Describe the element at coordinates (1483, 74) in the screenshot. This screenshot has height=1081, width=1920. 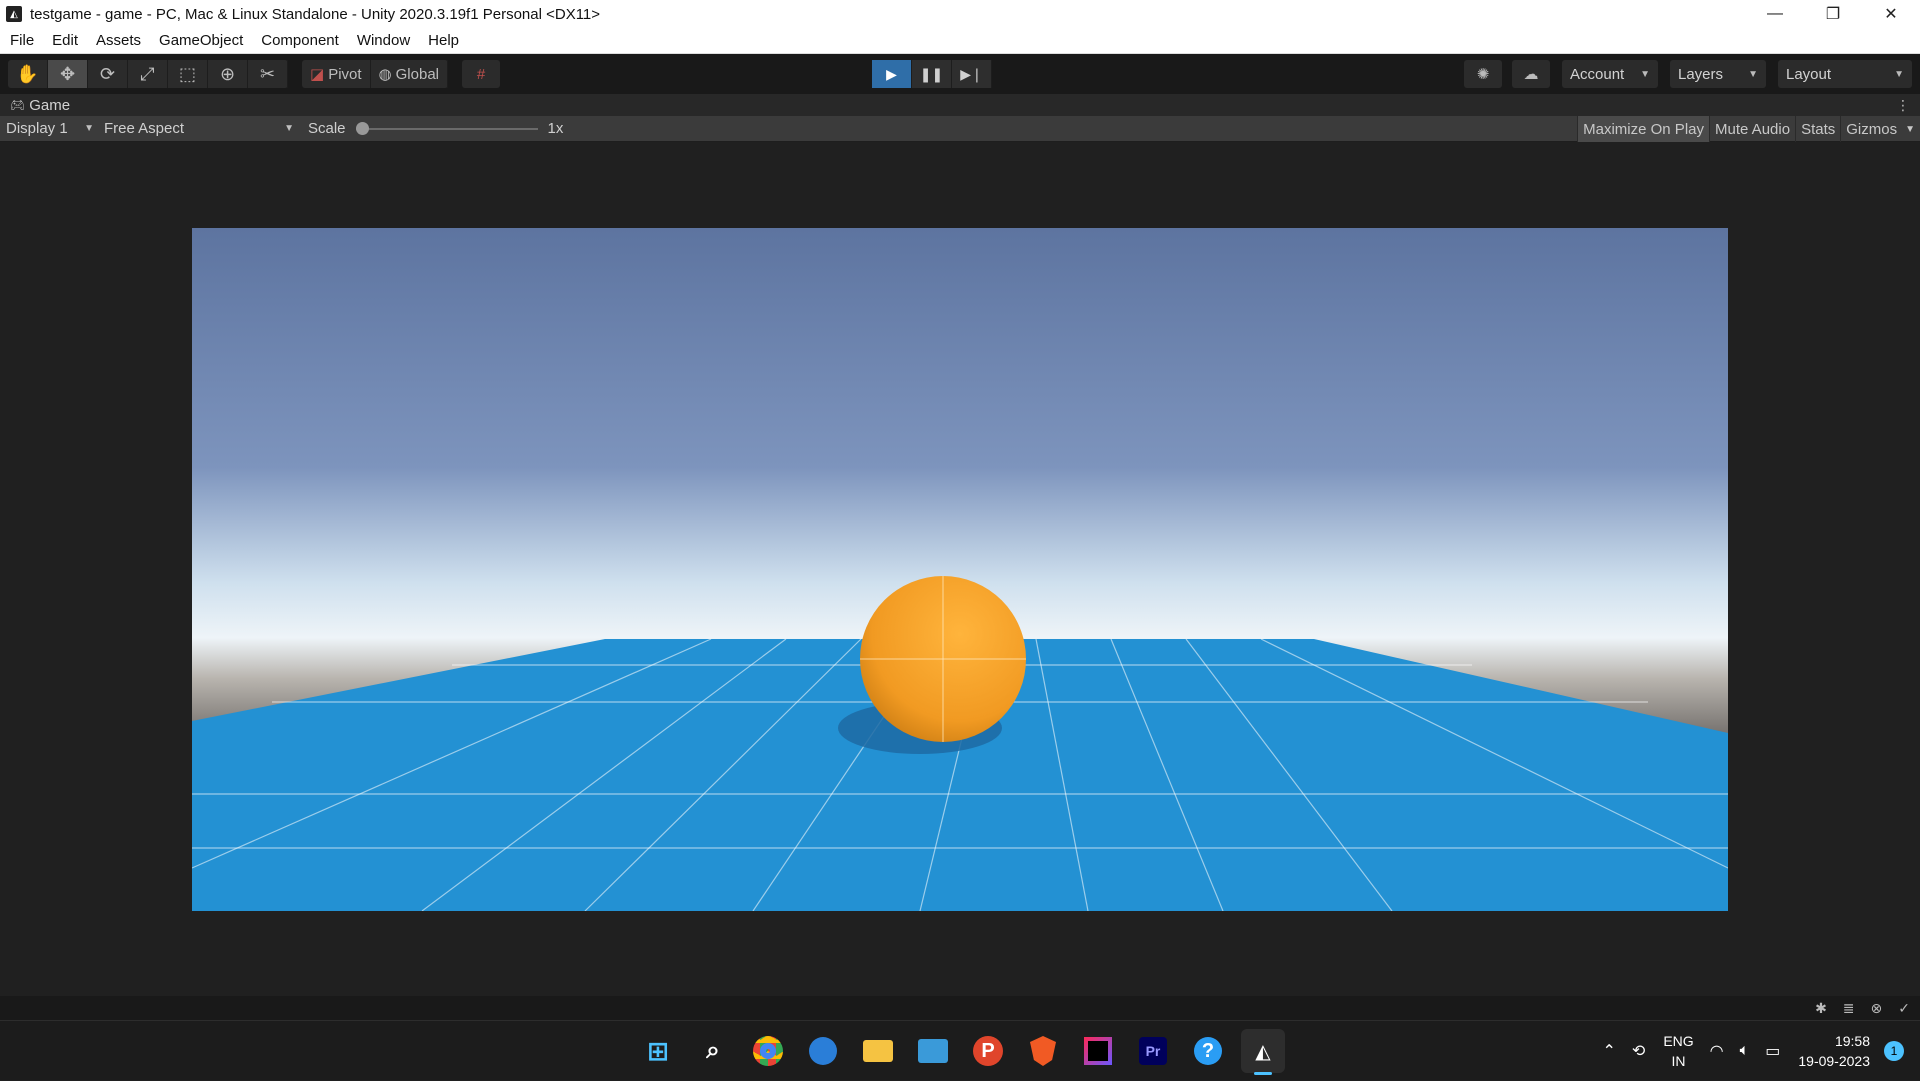
I see `collab-icon: ✺` at that location.